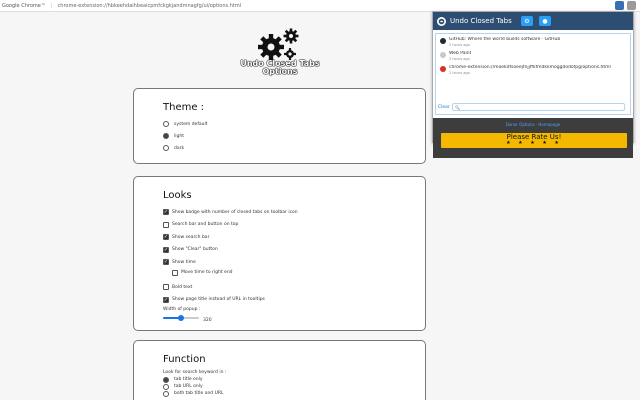 The height and width of the screenshot is (400, 640). Describe the element at coordinates (625, 5) in the screenshot. I see `extension-icons` at that location.